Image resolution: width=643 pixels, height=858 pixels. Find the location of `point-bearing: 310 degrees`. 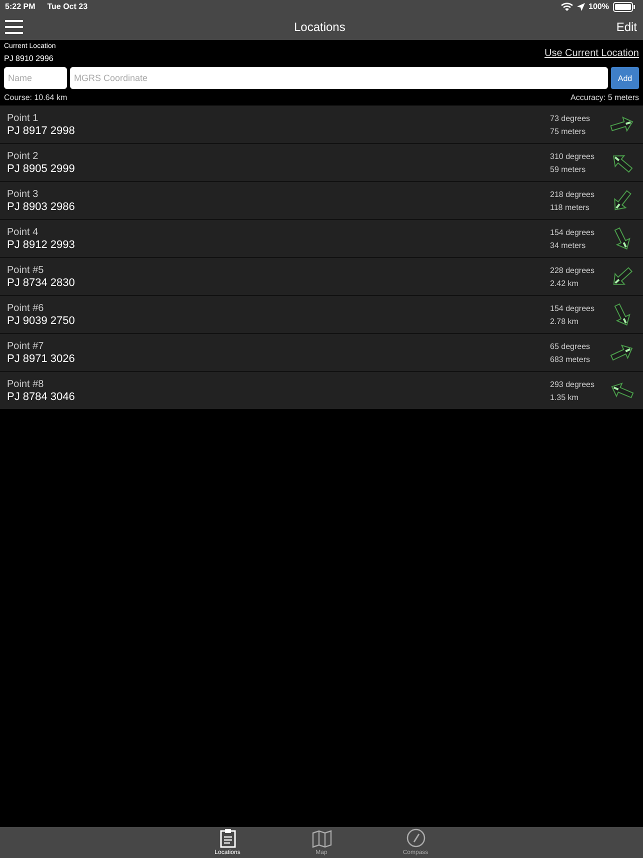

point-bearing: 310 degrees is located at coordinates (573, 156).